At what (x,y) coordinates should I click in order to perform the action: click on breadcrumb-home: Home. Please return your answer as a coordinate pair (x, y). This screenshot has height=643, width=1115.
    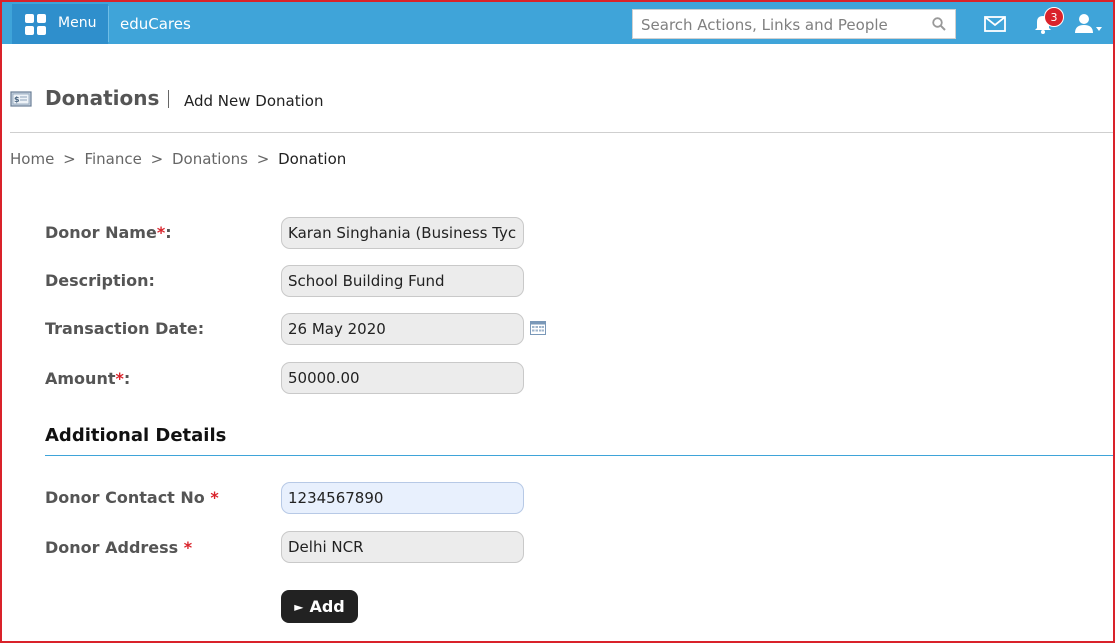
    Looking at the image, I should click on (32, 159).